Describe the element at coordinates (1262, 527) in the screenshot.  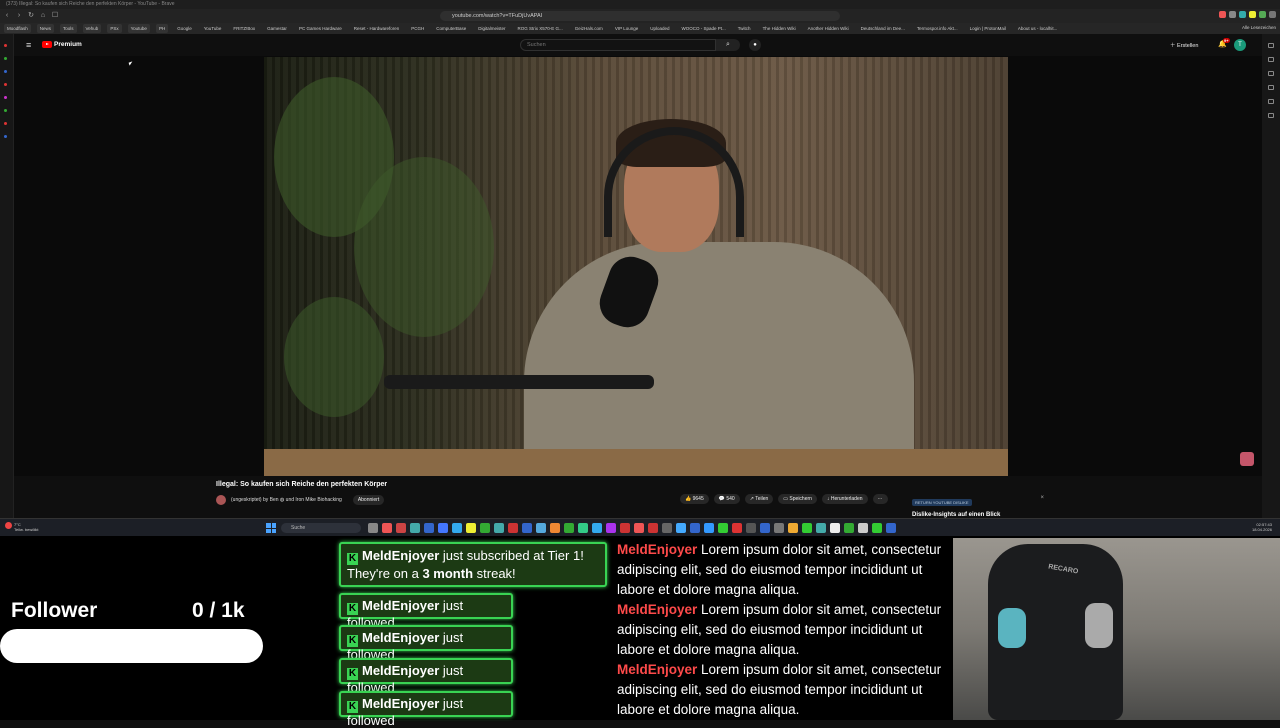
I see `system-tray-clock: 02:57:43 18.04.2026` at that location.